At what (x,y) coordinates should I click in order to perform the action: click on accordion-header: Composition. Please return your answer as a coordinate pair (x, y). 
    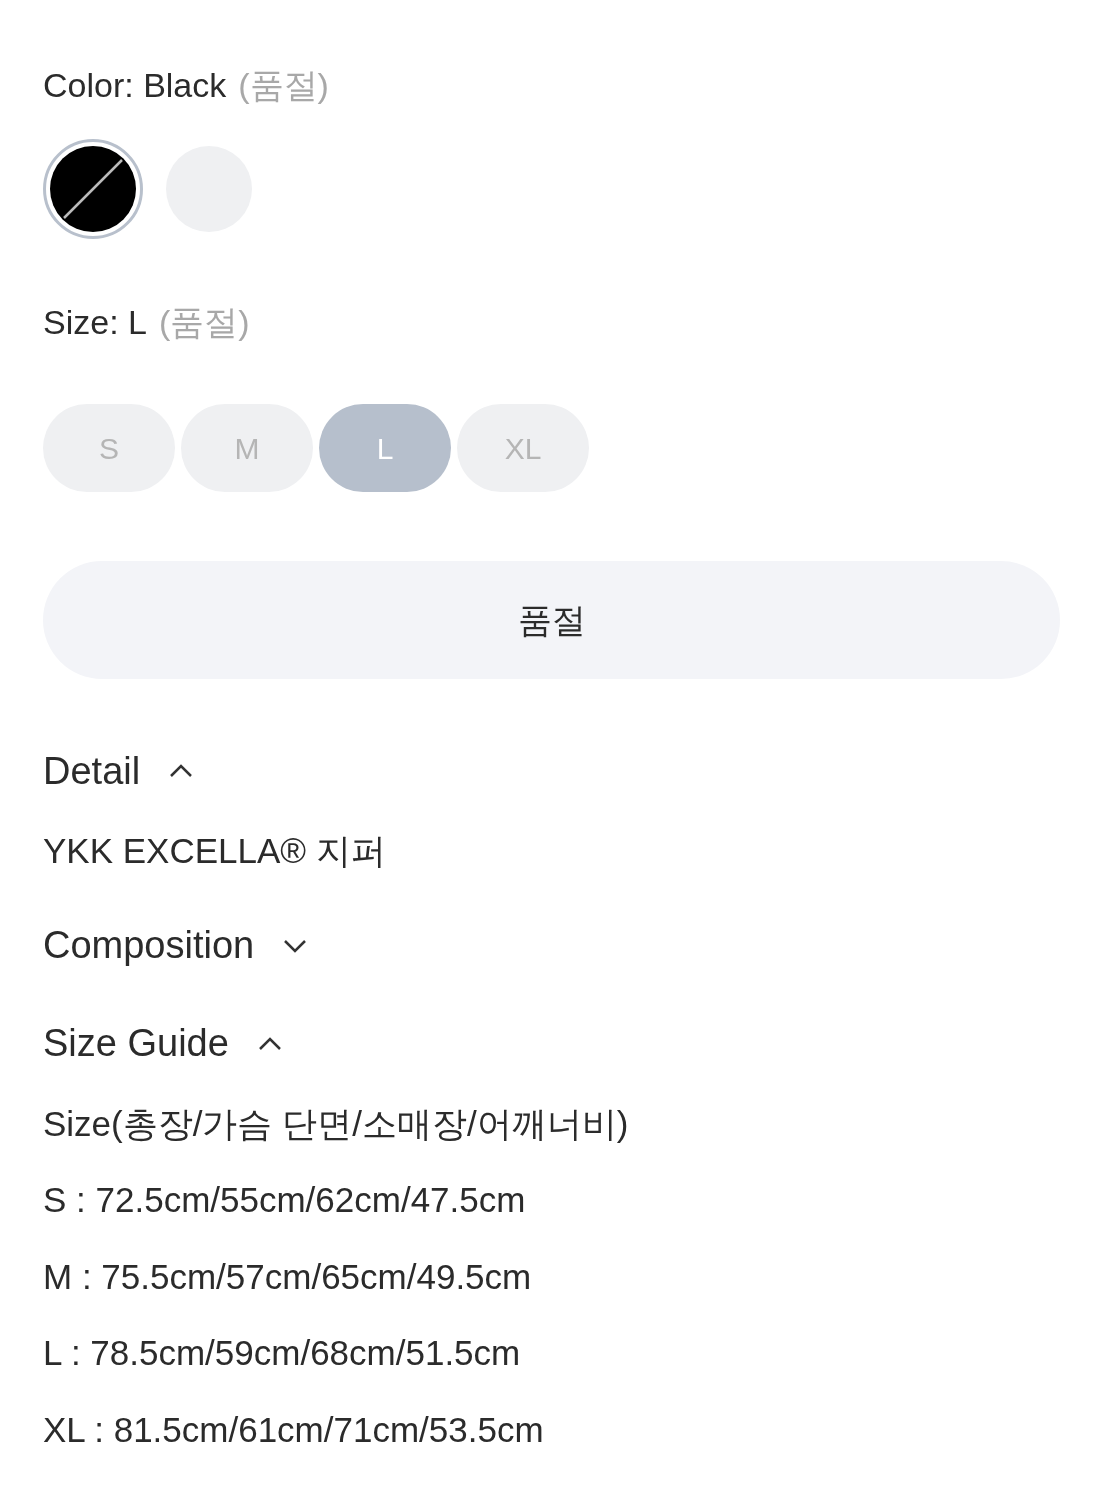
    Looking at the image, I should click on (555, 945).